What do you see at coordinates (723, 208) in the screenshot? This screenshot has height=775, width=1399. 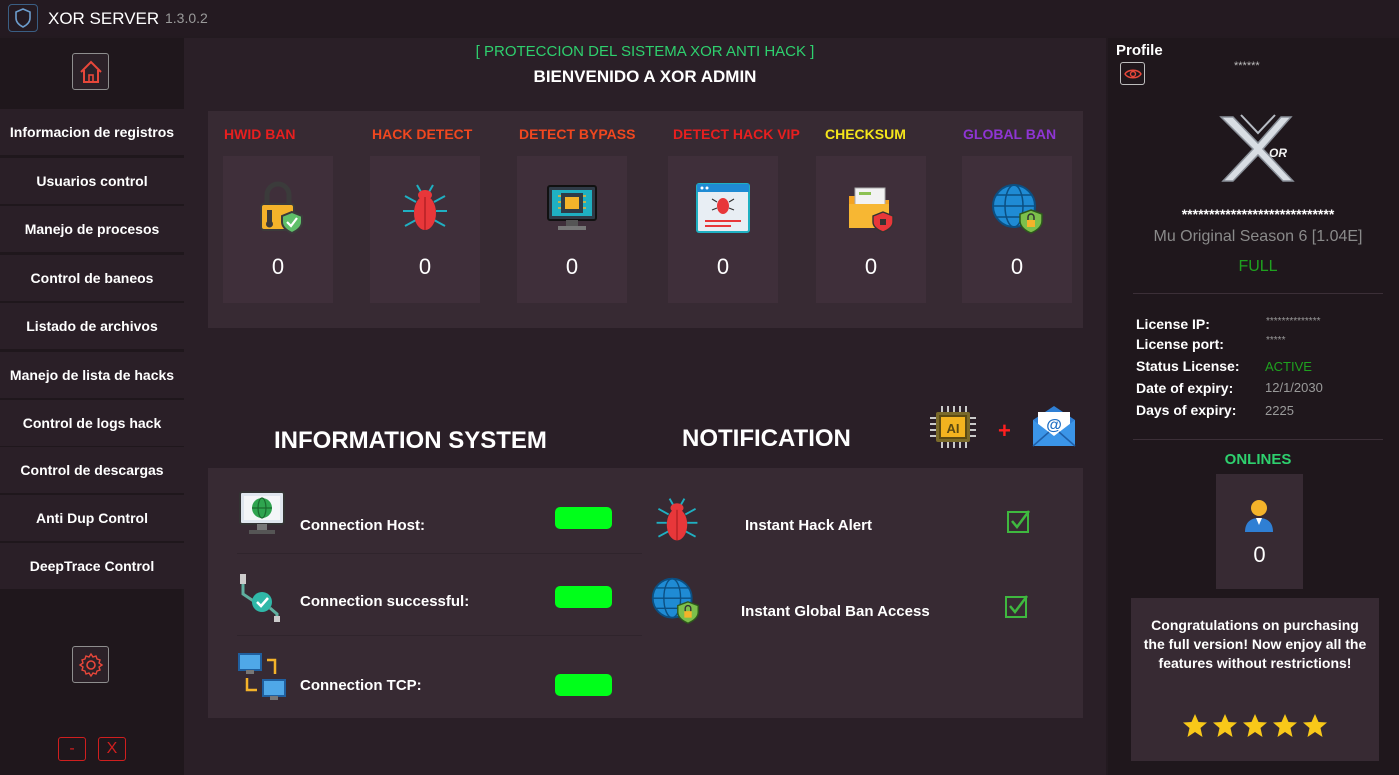 I see `browser-bug-icon` at bounding box center [723, 208].